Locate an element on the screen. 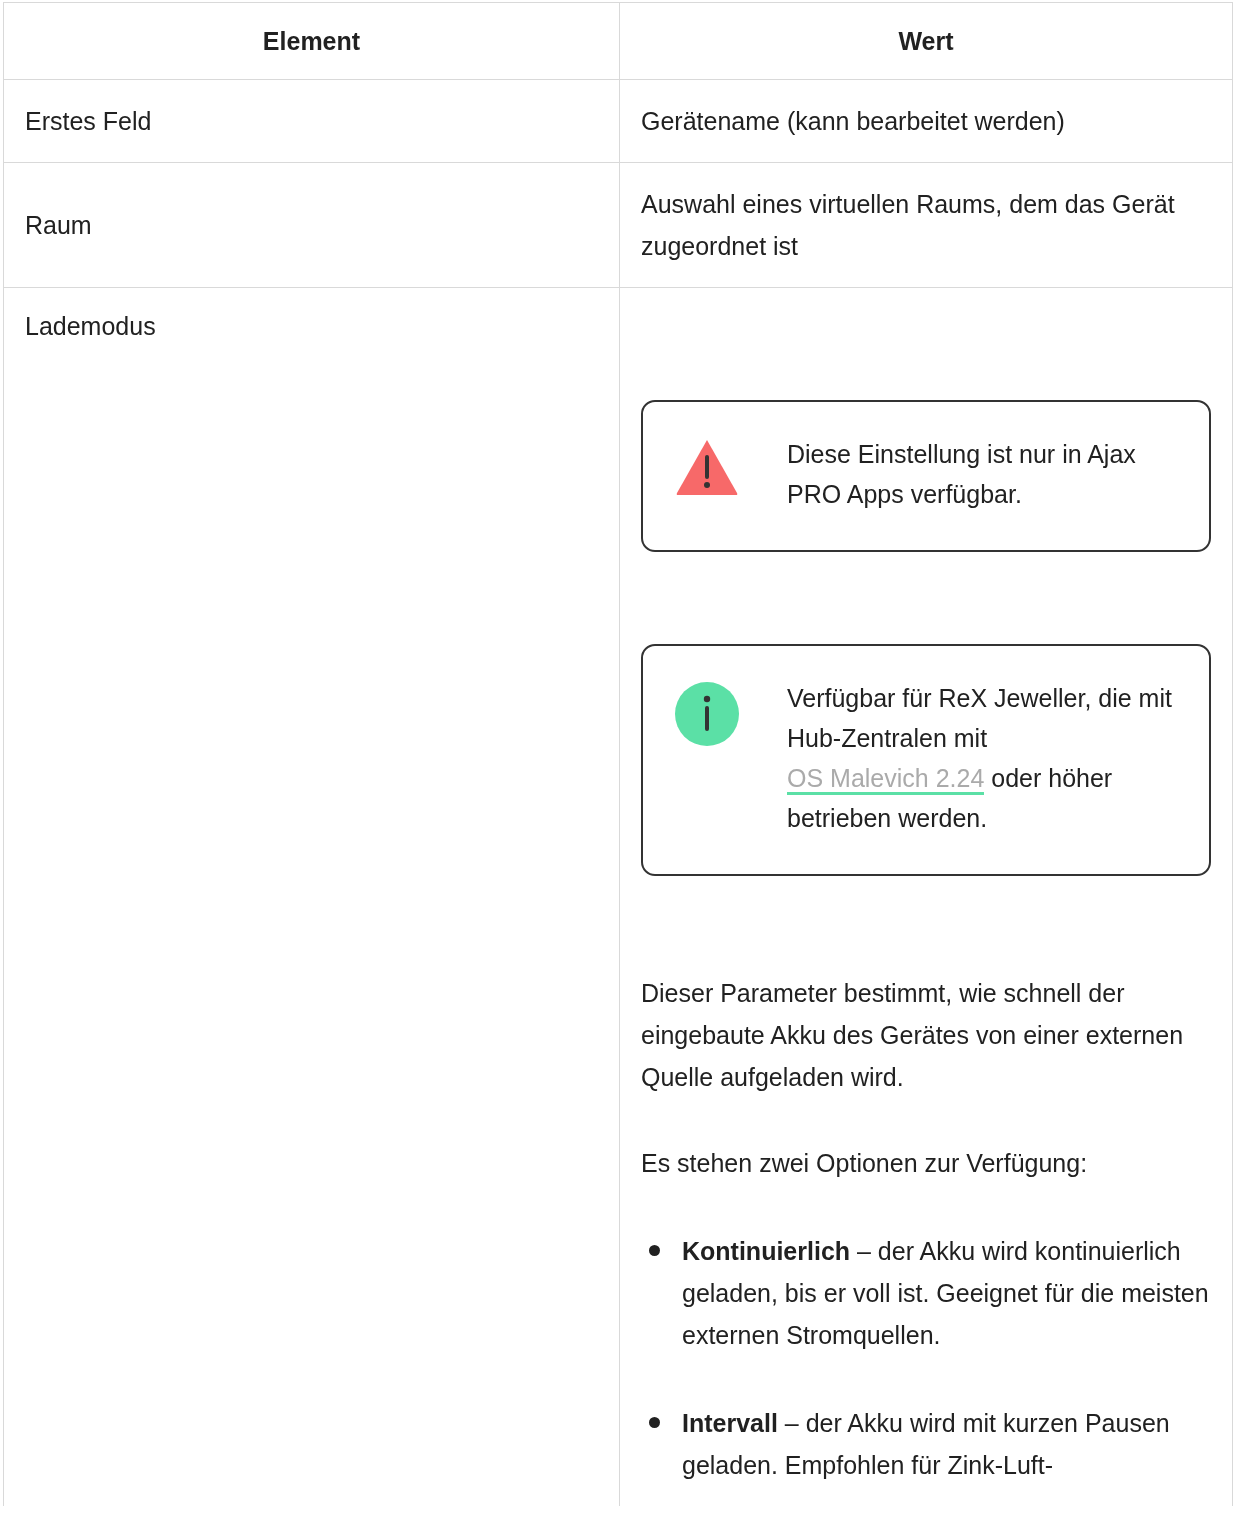 The width and height of the screenshot is (1235, 1527). warning-icon is located at coordinates (707, 467).